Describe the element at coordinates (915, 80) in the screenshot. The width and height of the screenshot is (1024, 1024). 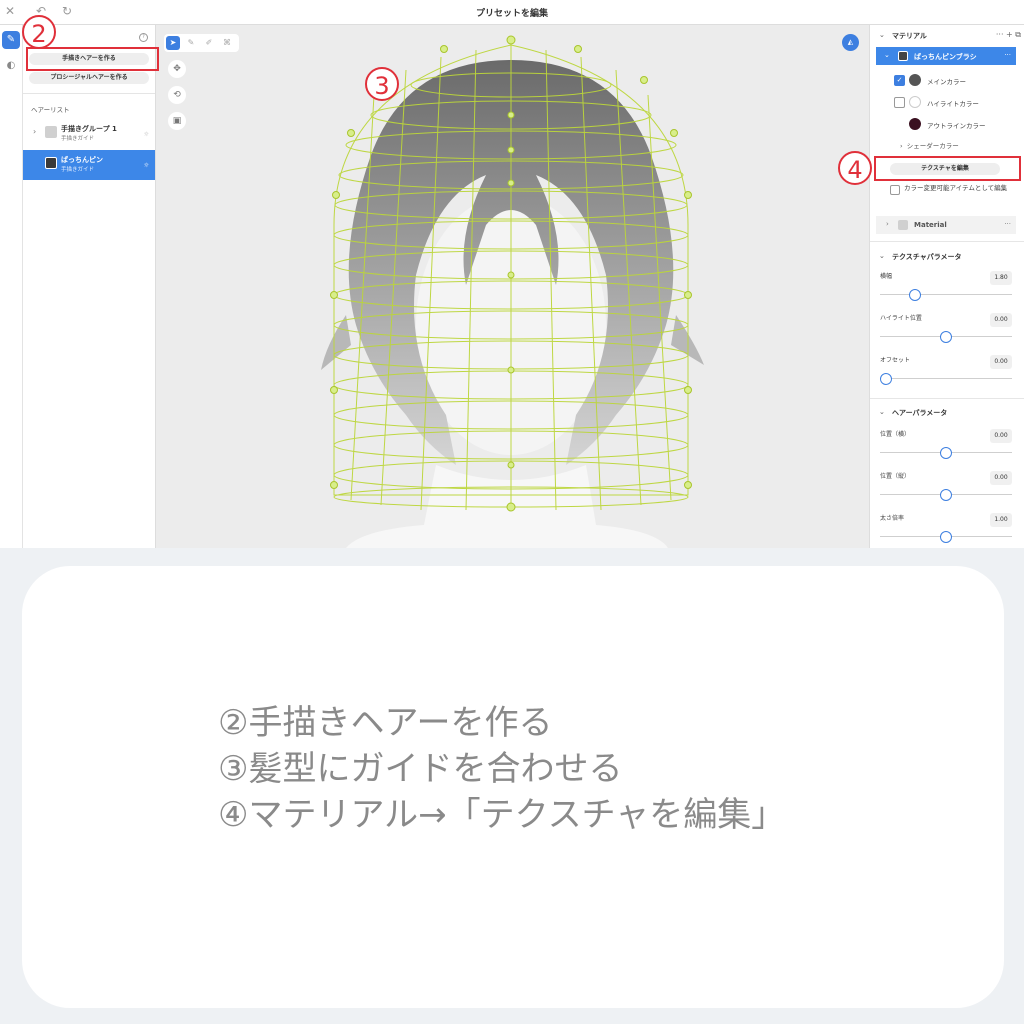
I see `main-color-swatch` at that location.